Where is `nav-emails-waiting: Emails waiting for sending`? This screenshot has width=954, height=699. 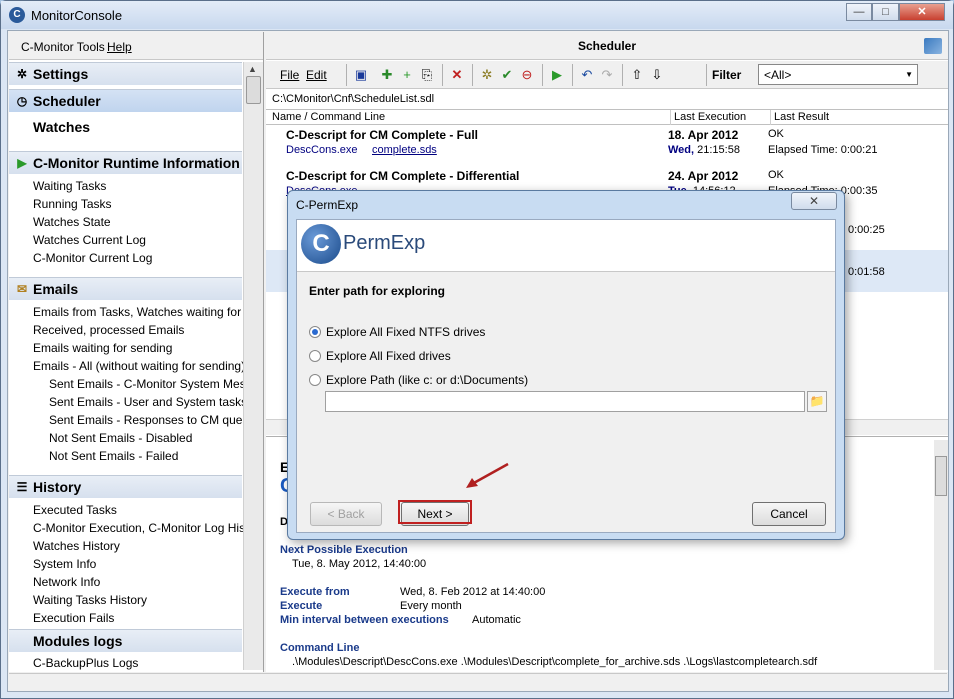 nav-emails-waiting: Emails waiting for sending is located at coordinates (102, 348).